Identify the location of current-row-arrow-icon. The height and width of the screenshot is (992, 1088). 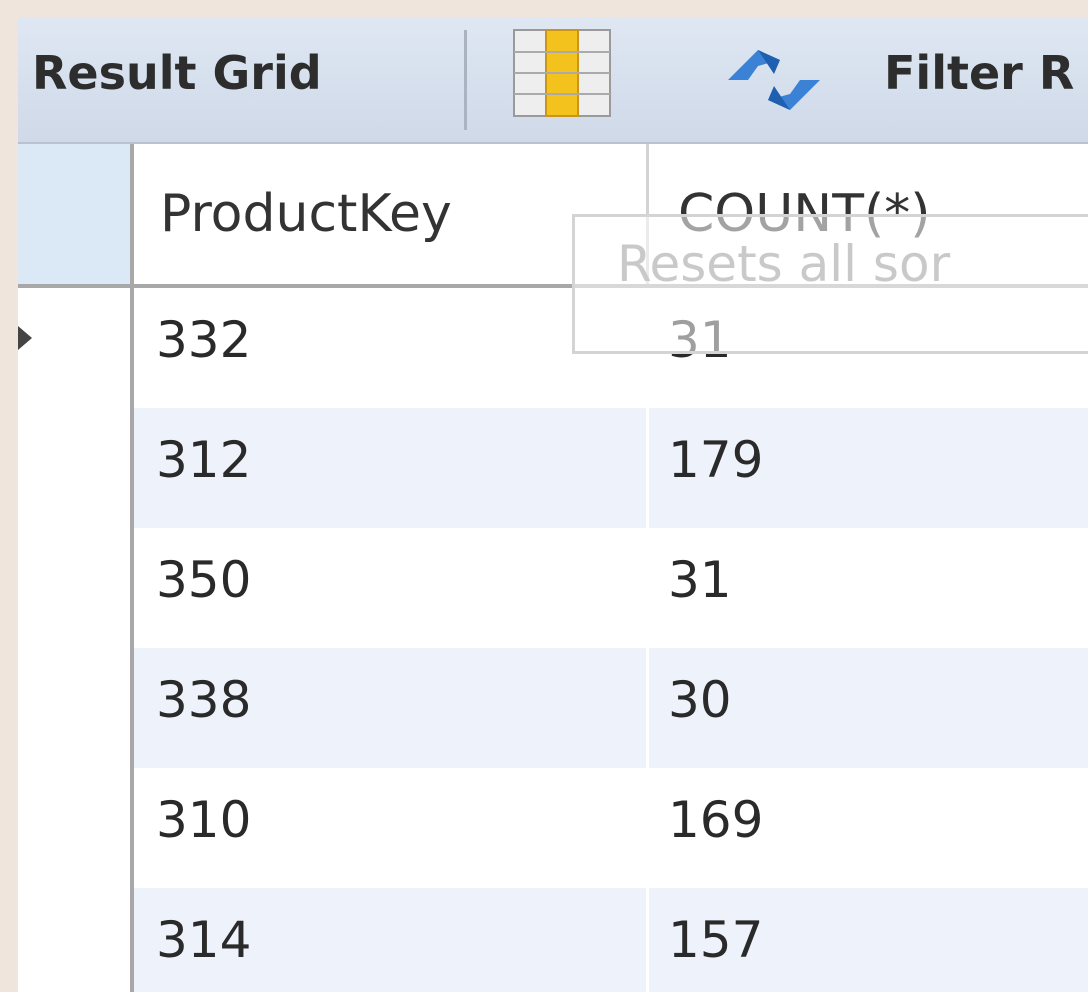
(25, 338).